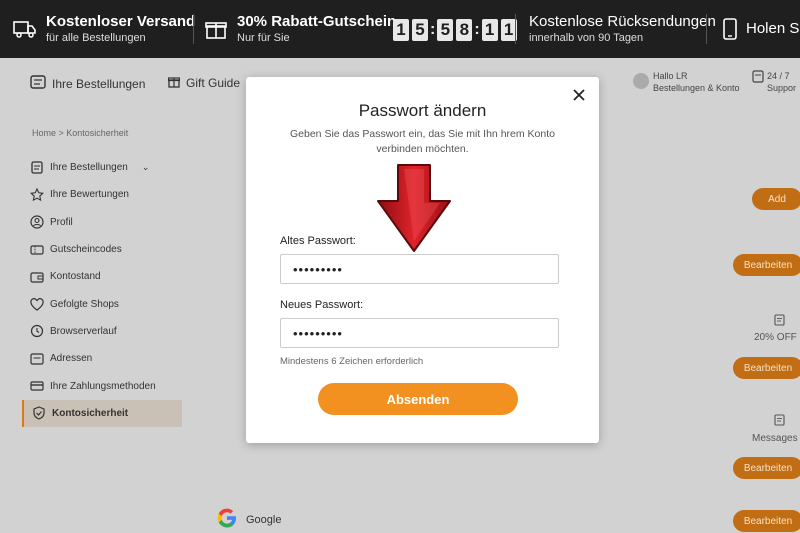  Describe the element at coordinates (37, 277) in the screenshot. I see `wallet-icon` at that location.